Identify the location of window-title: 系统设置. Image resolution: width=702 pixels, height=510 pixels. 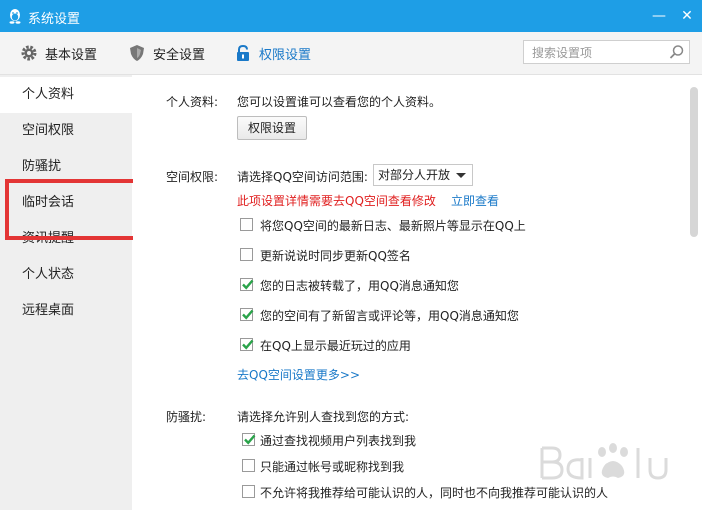
(54, 19).